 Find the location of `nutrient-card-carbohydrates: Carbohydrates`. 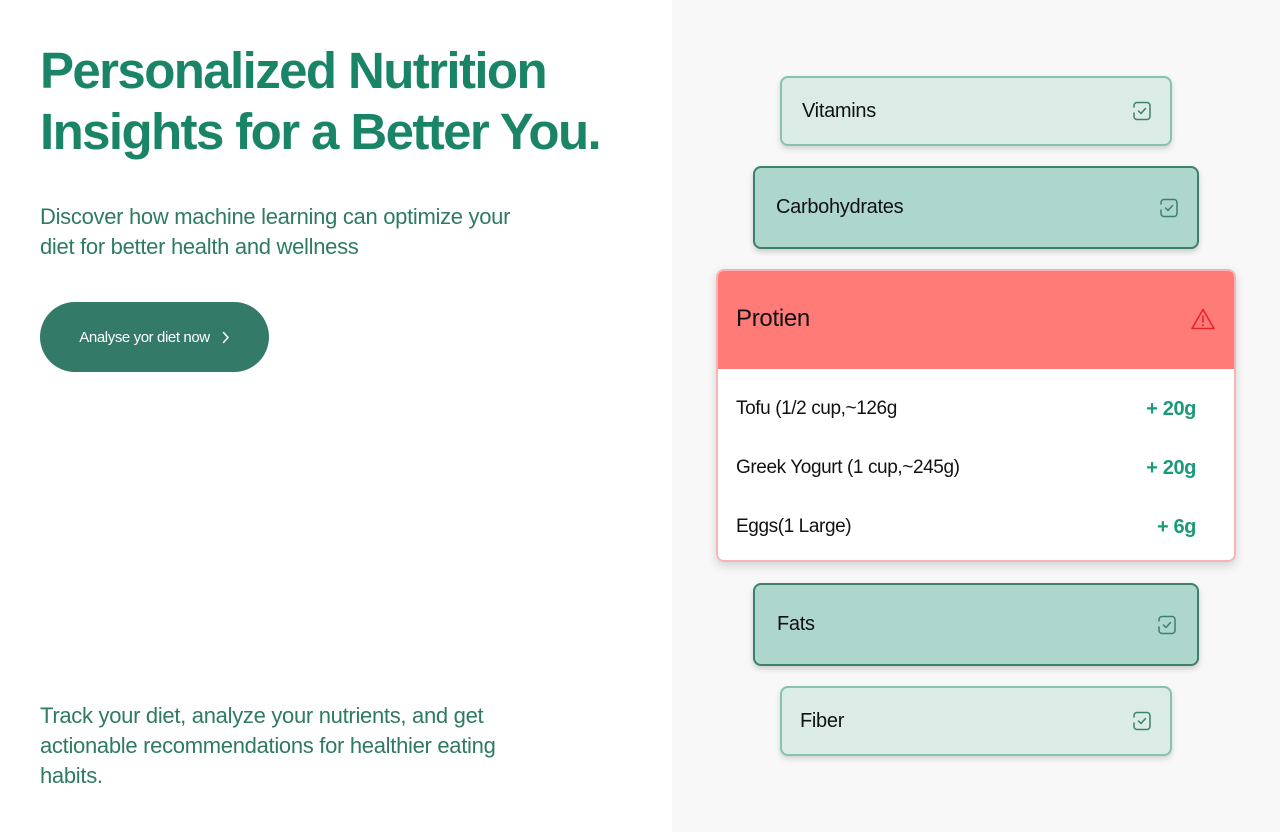

nutrient-card-carbohydrates: Carbohydrates is located at coordinates (976, 207).